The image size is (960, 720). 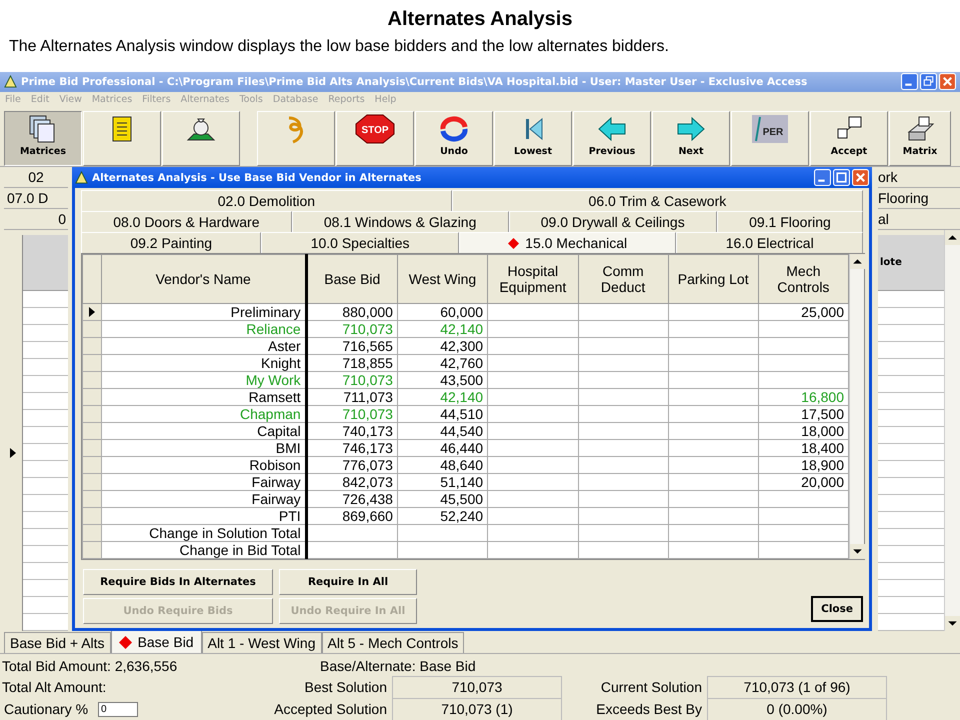 What do you see at coordinates (367, 430) in the screenshot?
I see `table-cell: 740,173` at bounding box center [367, 430].